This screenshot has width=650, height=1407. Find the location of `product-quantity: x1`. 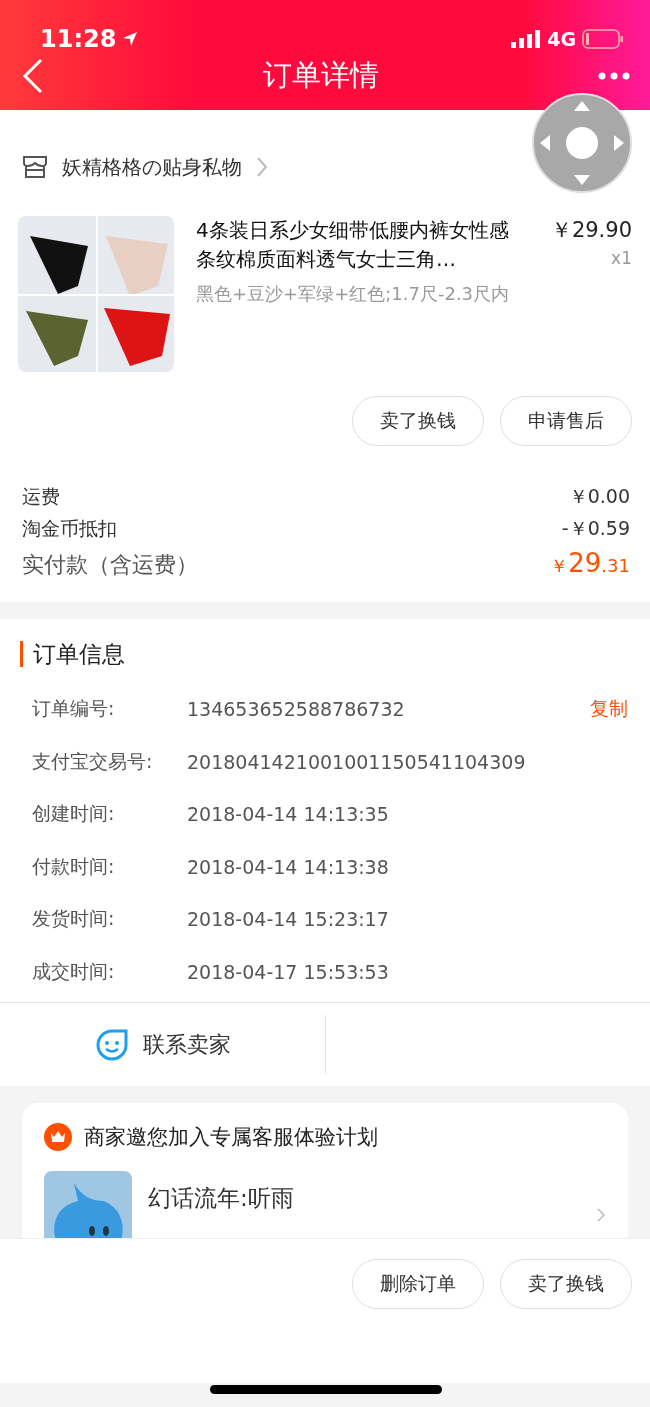

product-quantity: x1 is located at coordinates (621, 258).